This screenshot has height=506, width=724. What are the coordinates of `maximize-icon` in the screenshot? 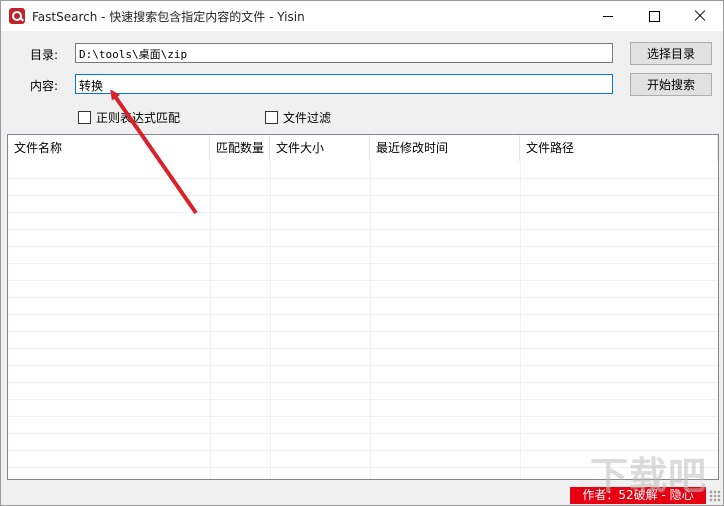 It's located at (654, 16).